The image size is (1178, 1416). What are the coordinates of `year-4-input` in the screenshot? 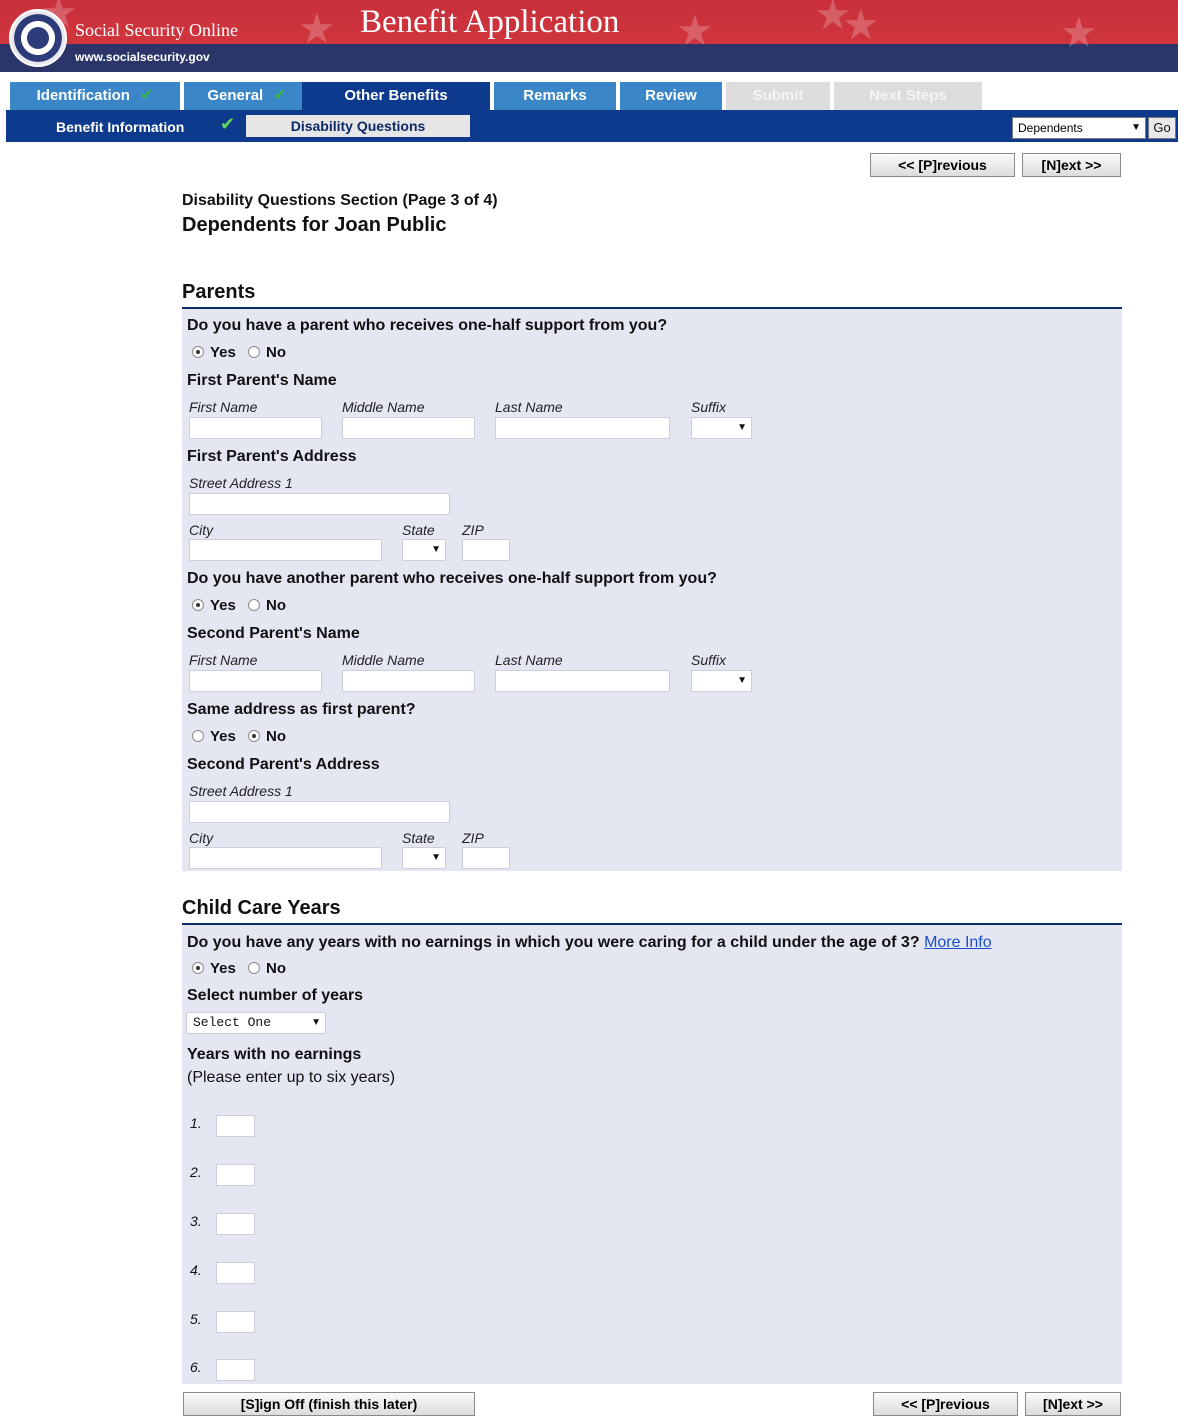 It's located at (235, 1273).